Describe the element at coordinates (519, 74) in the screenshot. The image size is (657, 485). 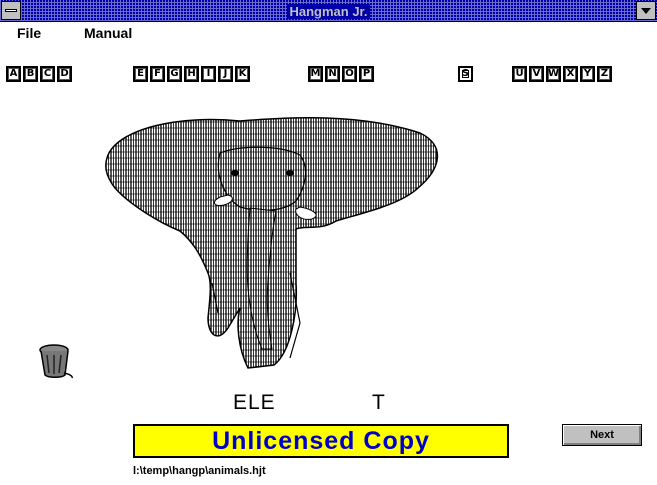
I see `letter-button-u: U` at that location.